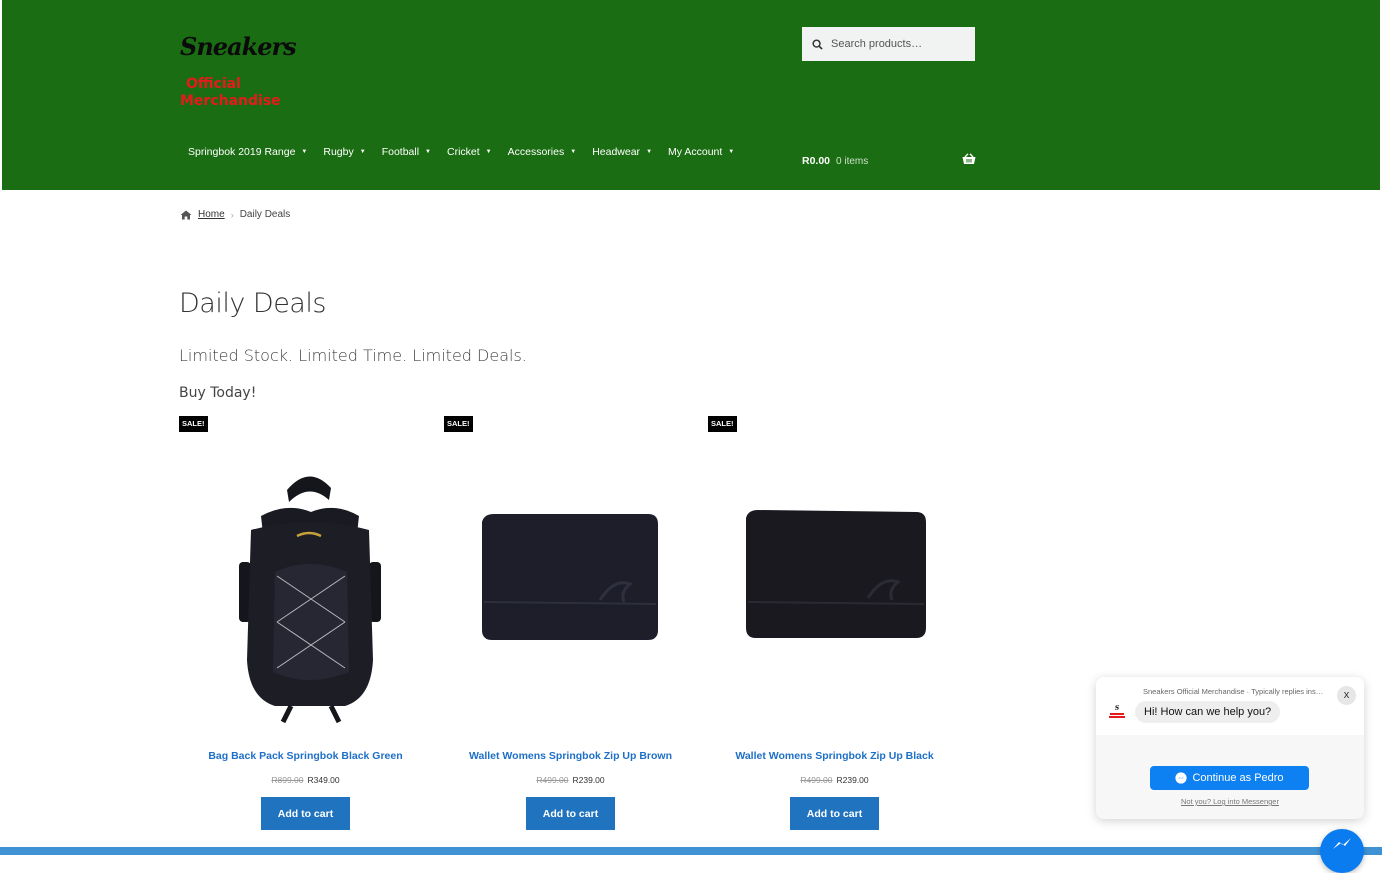 The height and width of the screenshot is (873, 1382). What do you see at coordinates (691, 851) in the screenshot?
I see `footer-bar` at bounding box center [691, 851].